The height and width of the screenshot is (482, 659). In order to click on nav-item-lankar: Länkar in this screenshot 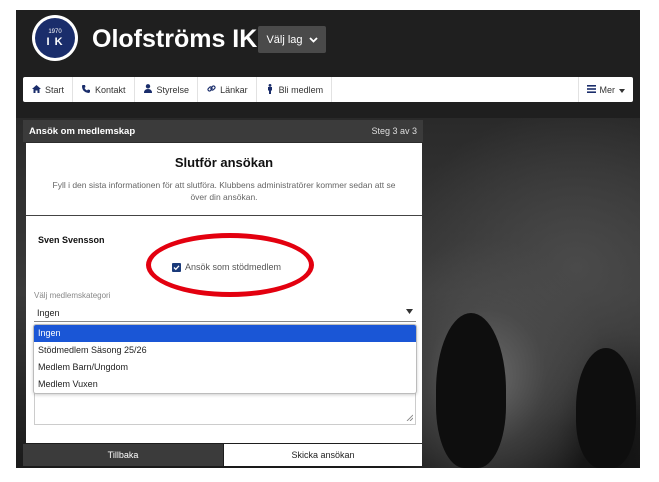, I will do `click(227, 89)`.